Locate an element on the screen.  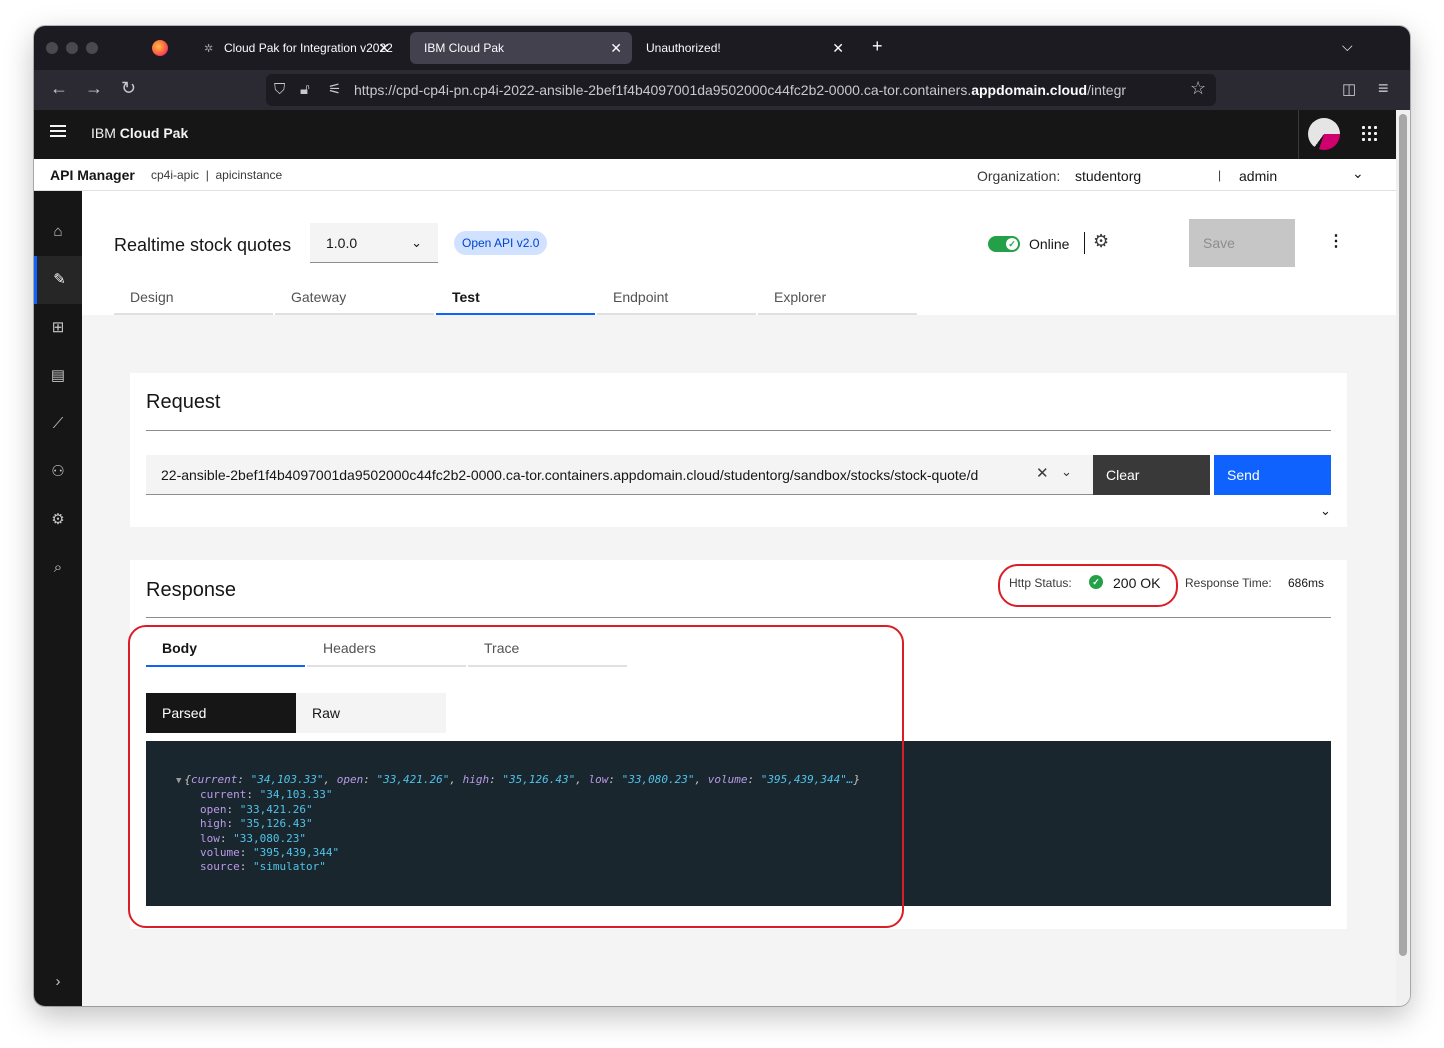
http-status-value: 200 OK is located at coordinates (1137, 583).